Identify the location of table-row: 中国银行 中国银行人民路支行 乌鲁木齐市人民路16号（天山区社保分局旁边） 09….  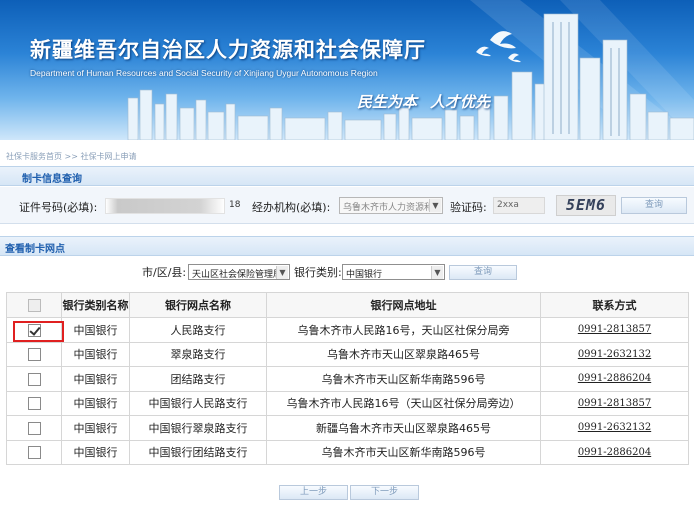
(347, 403).